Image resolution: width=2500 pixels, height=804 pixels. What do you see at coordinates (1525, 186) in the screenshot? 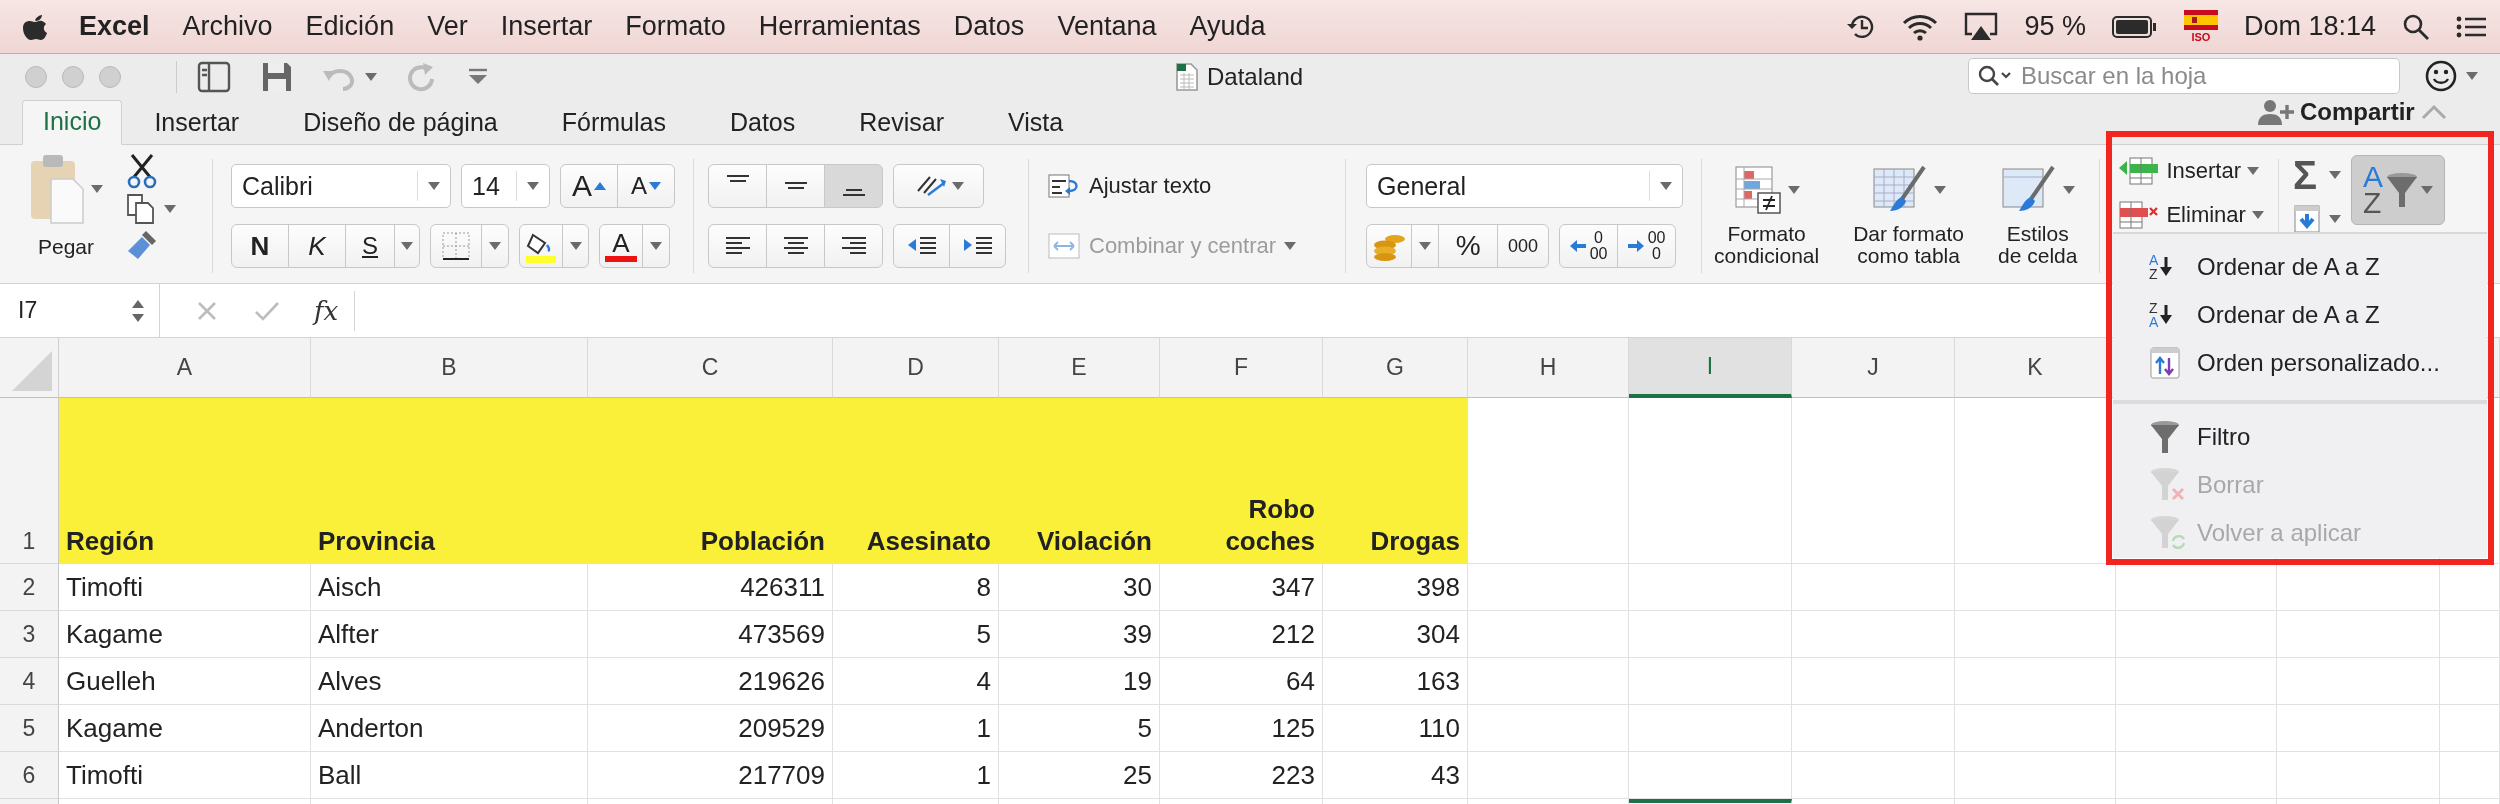
I see `number-format-field: General` at bounding box center [1525, 186].